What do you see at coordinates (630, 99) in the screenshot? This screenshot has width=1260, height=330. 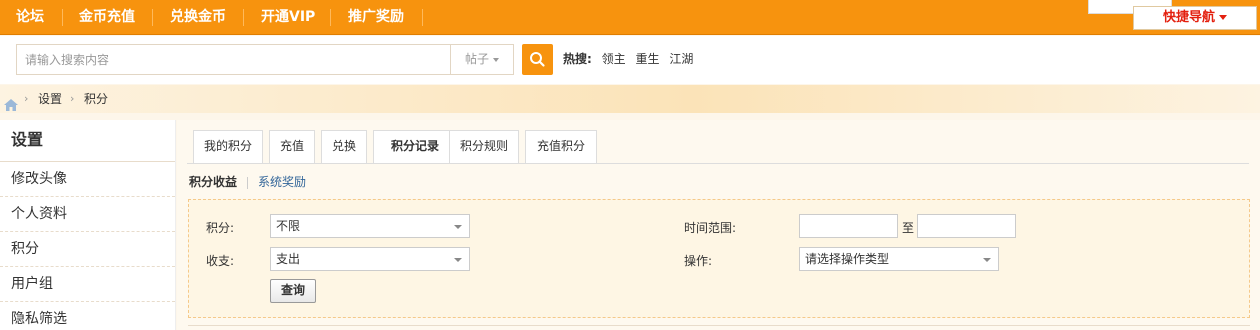 I see `breadcrumb: › 设置 › 积分` at bounding box center [630, 99].